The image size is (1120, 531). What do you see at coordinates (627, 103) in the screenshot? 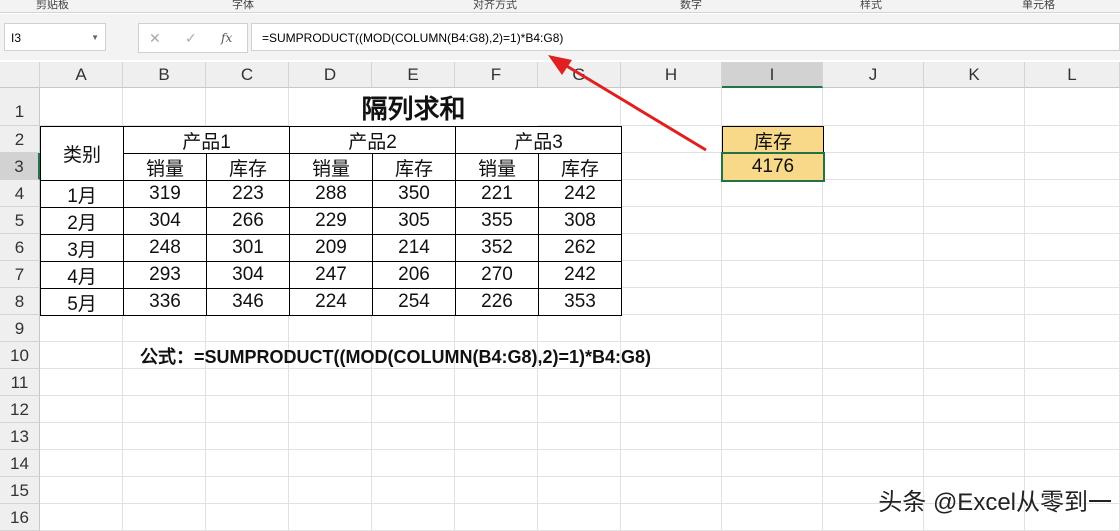
I see `annotation-arrow` at bounding box center [627, 103].